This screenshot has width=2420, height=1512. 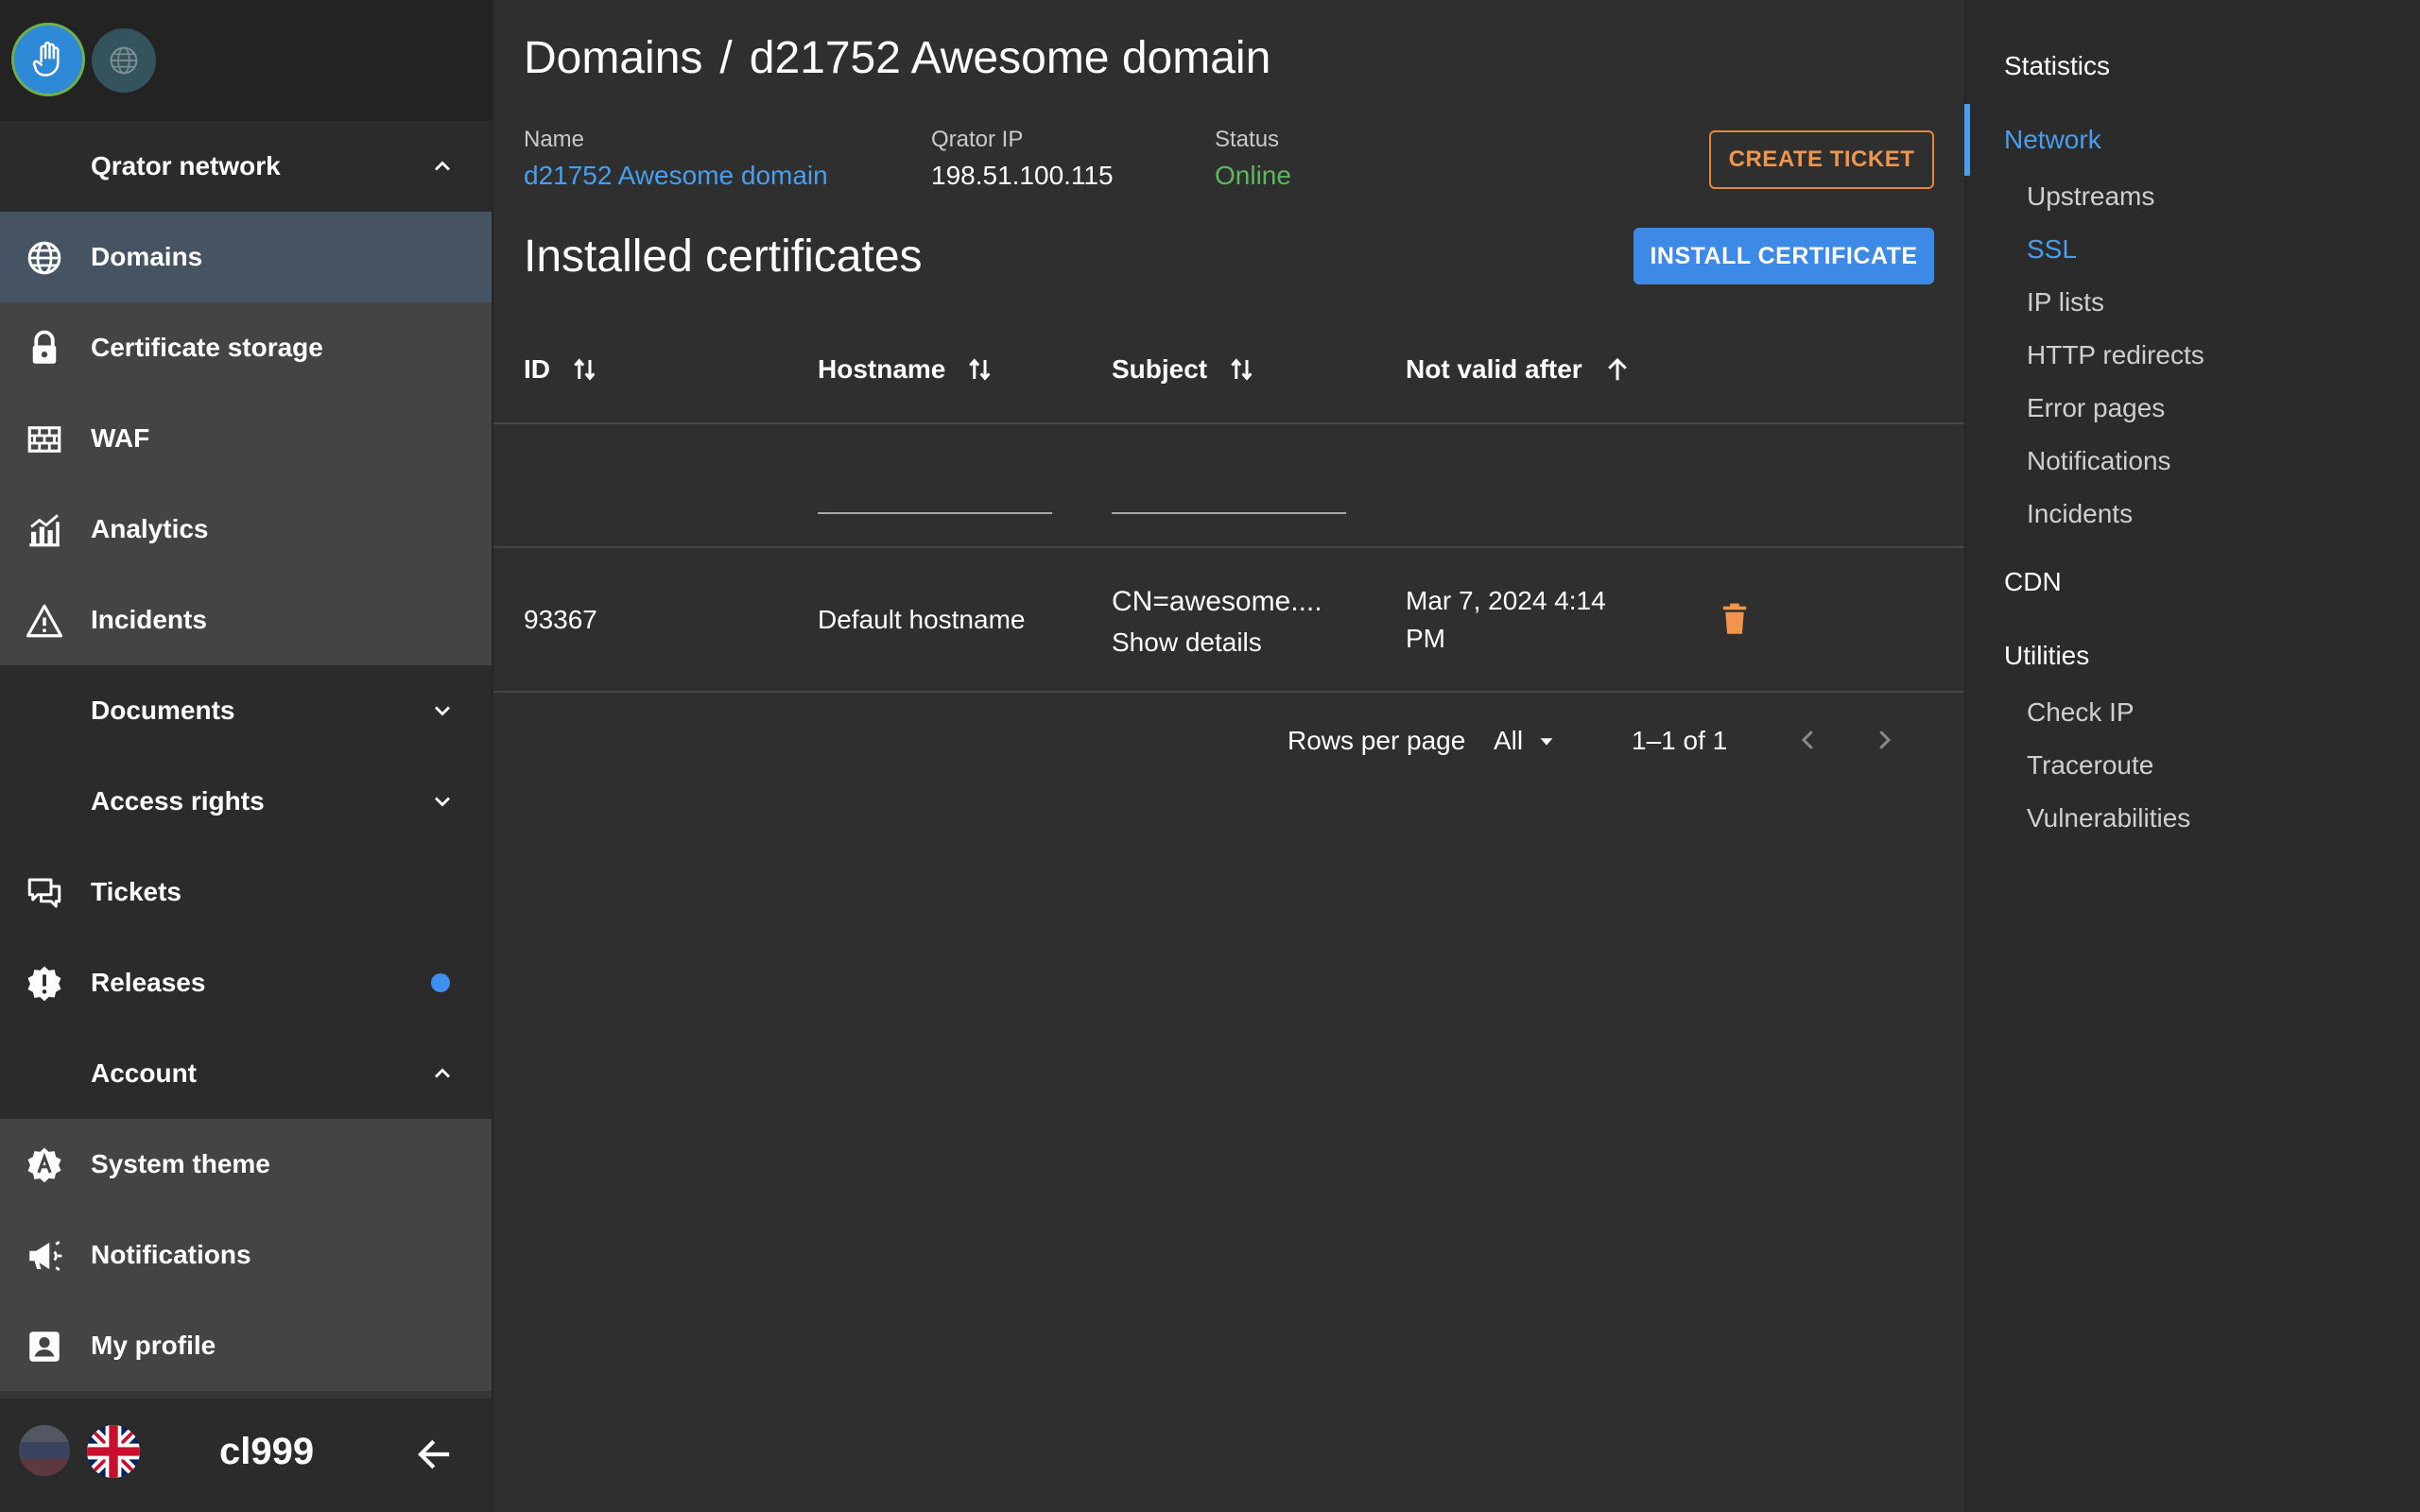 What do you see at coordinates (163, 710) in the screenshot?
I see `nav-group-label: Documents` at bounding box center [163, 710].